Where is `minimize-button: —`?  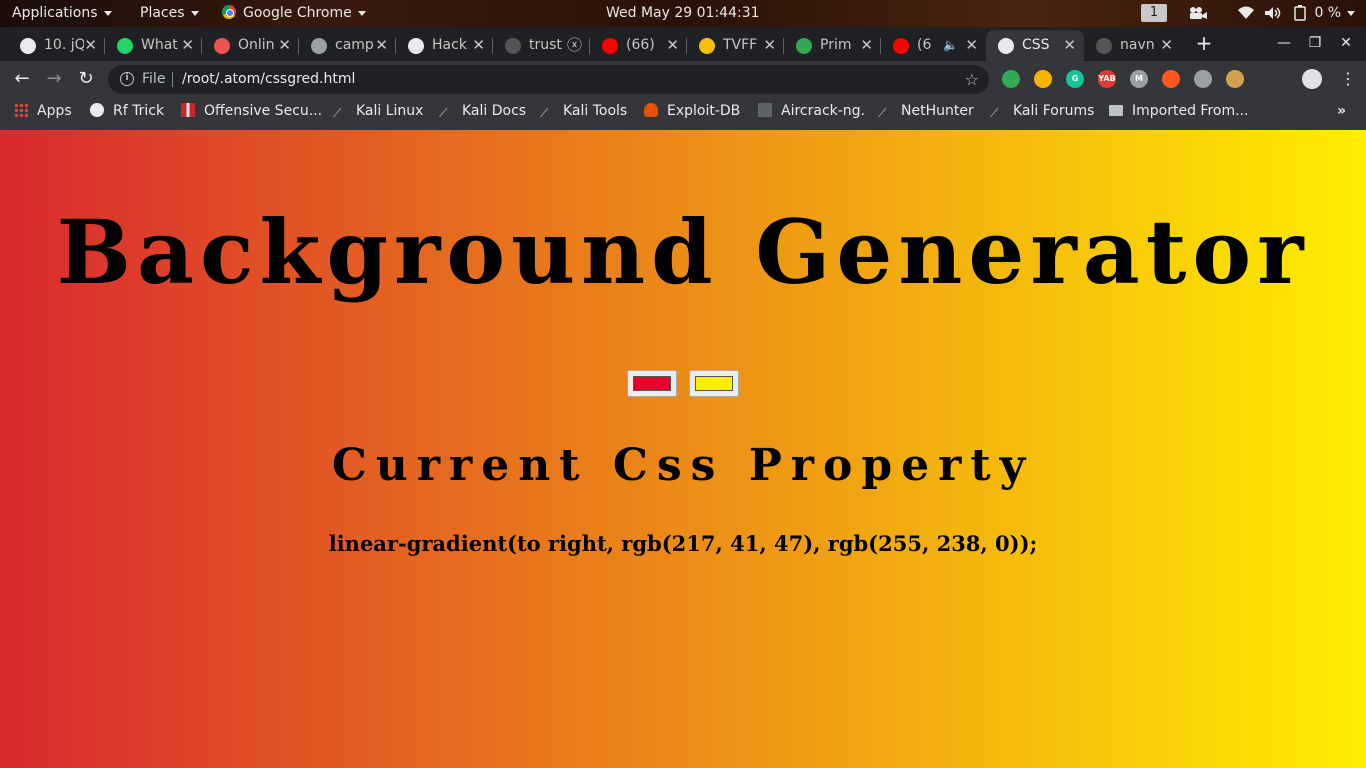
minimize-button: — is located at coordinates (1284, 43).